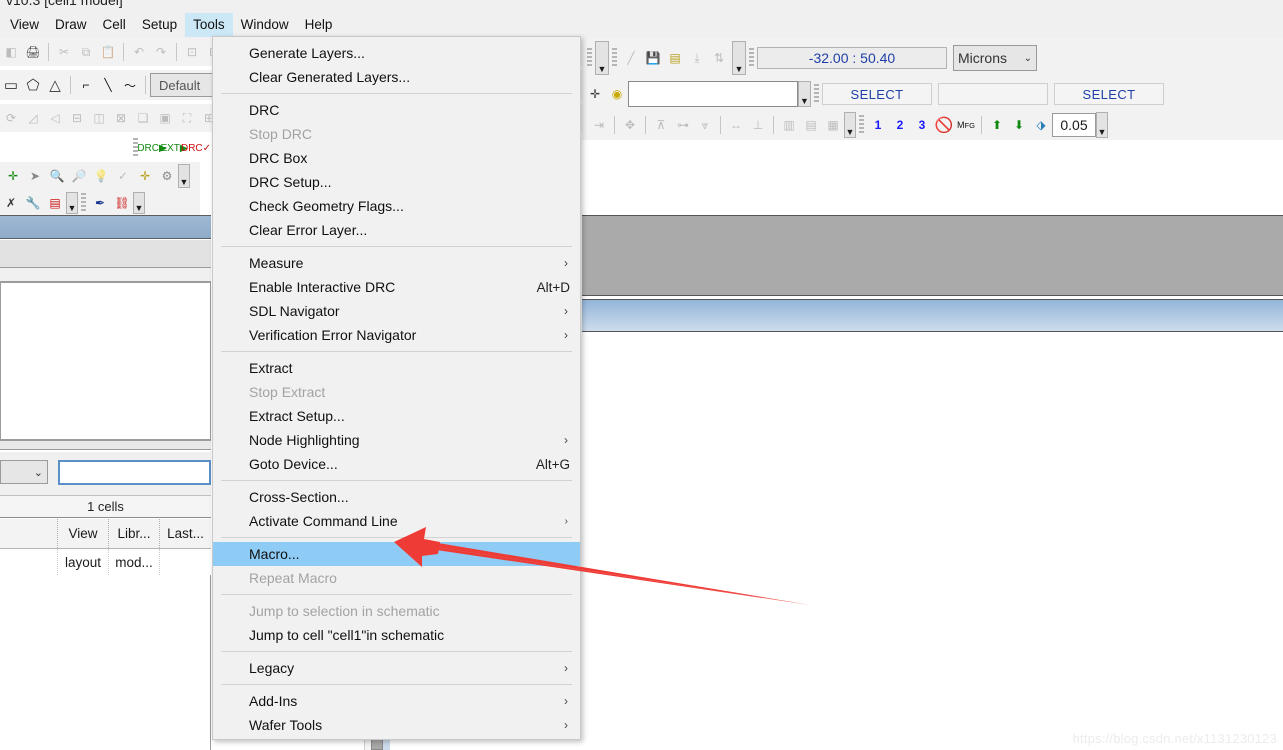  I want to click on layout-shape-gray, so click(932, 255).